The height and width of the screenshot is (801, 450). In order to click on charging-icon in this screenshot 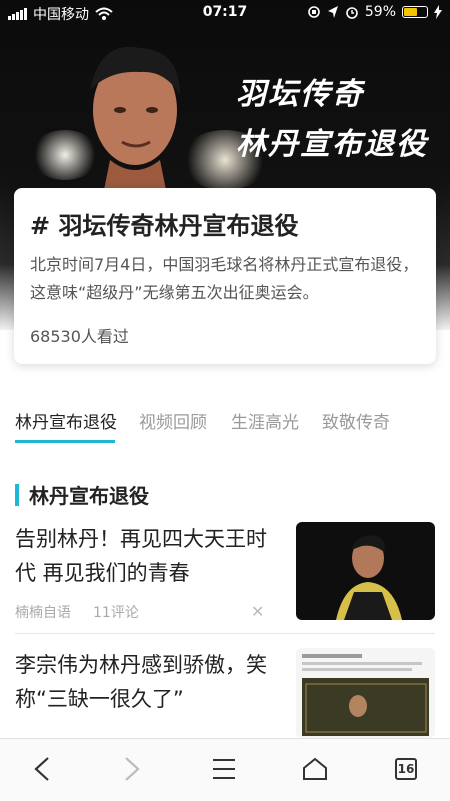, I will do `click(438, 12)`.